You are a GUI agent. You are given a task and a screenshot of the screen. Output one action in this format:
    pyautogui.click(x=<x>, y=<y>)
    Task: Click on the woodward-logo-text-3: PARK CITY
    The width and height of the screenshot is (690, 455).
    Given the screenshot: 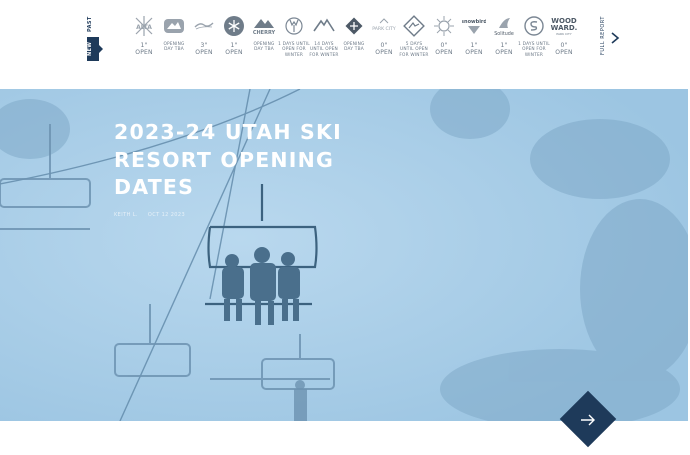 What is the action you would take?
    pyautogui.click(x=563, y=34)
    